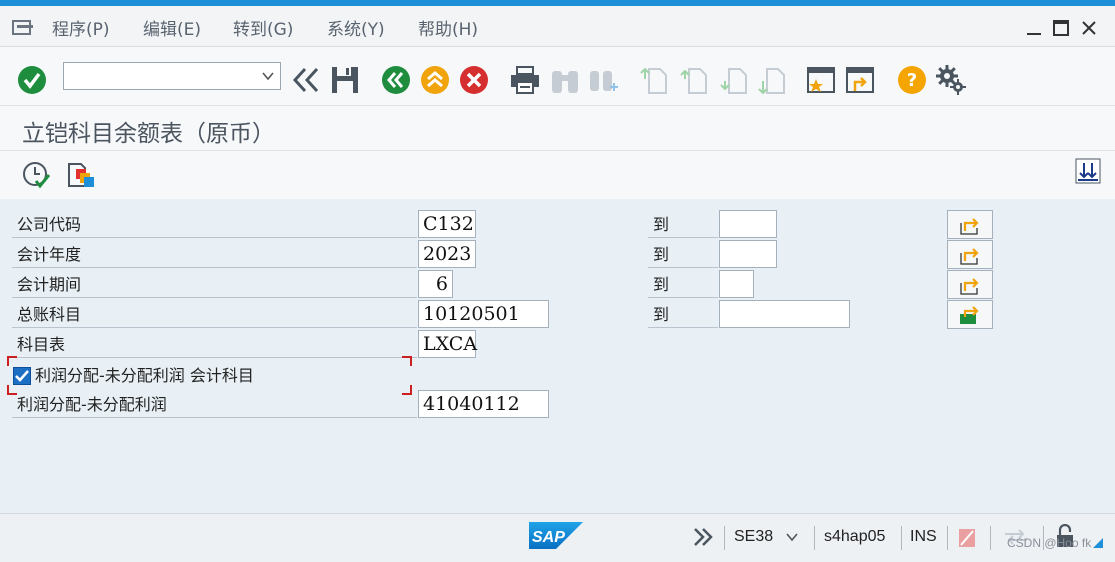  I want to click on exit-up-icon, so click(435, 80).